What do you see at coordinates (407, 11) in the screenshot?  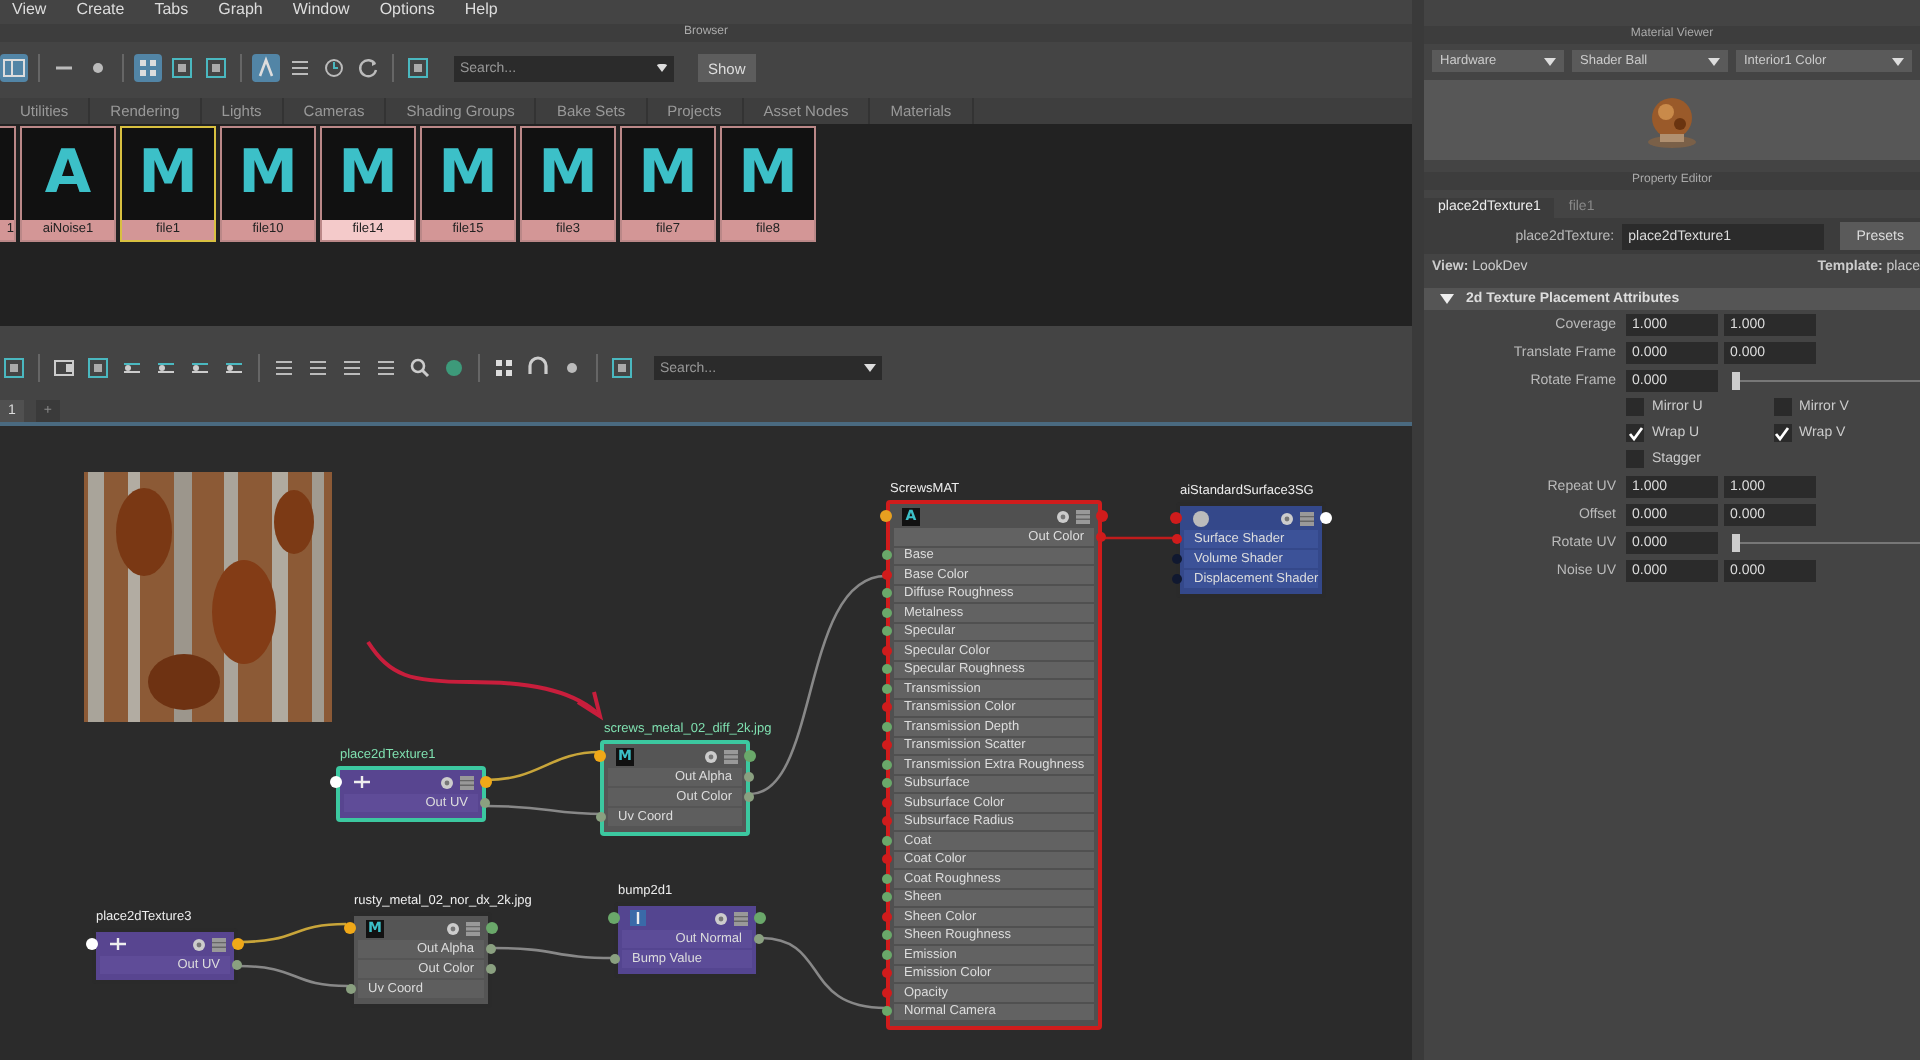 I see `menu-item: Options` at bounding box center [407, 11].